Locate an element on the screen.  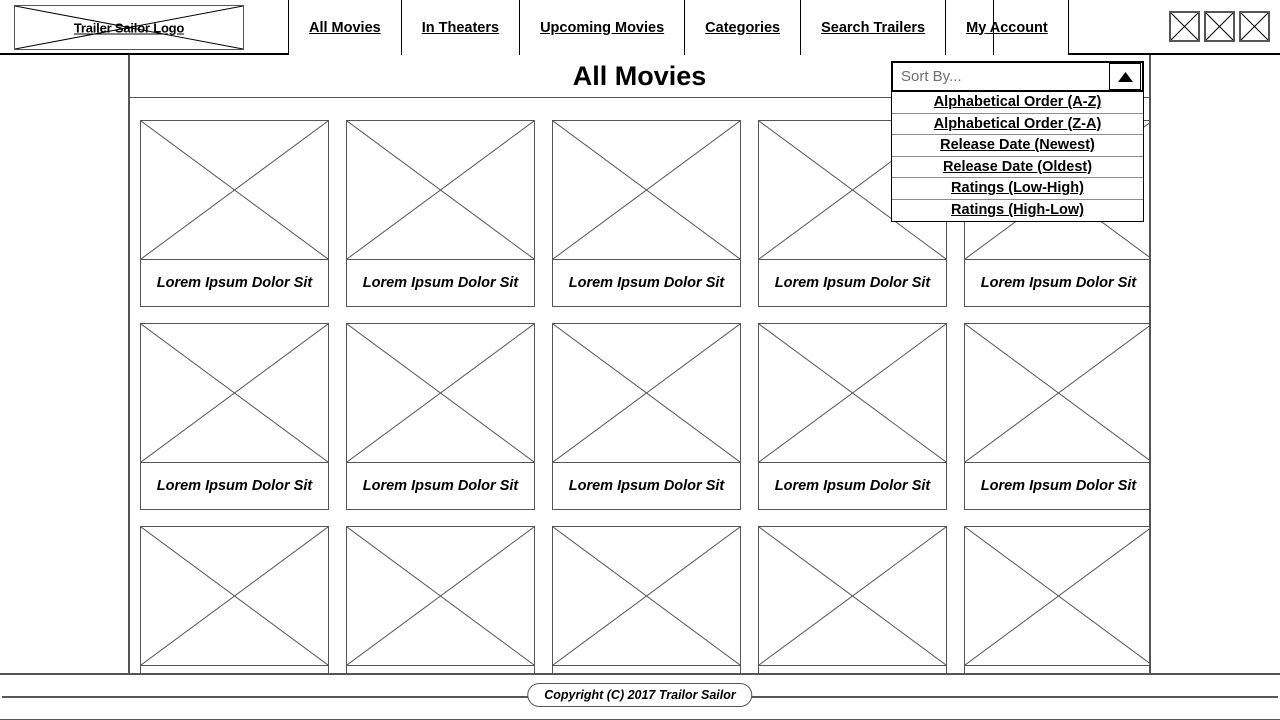
header-right-region is located at coordinates (1136, 27).